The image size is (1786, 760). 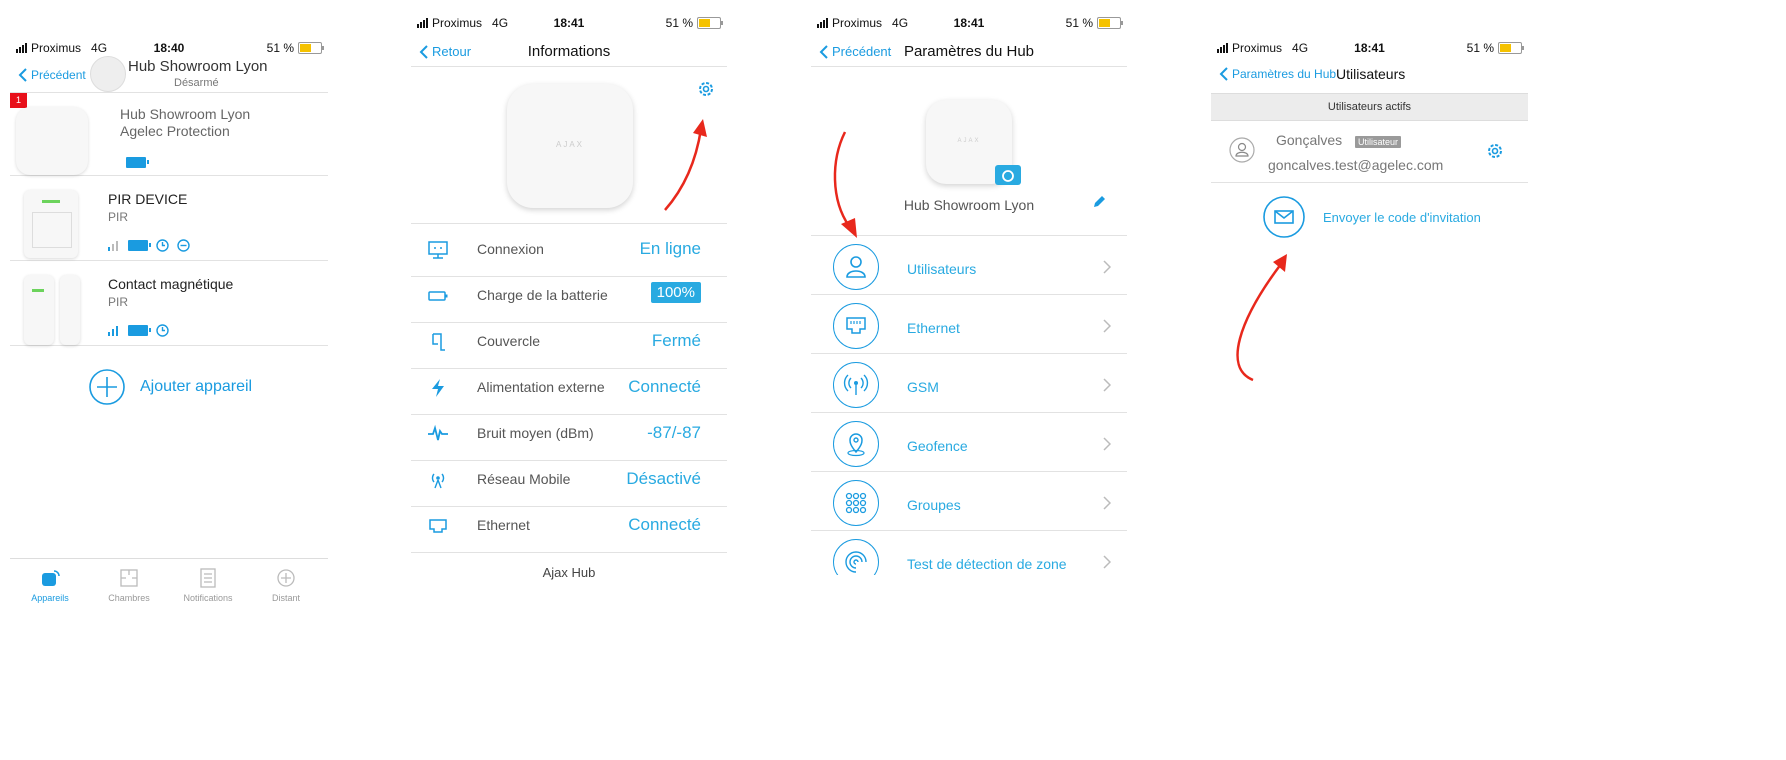 I want to click on mail-icon, so click(x=1284, y=217).